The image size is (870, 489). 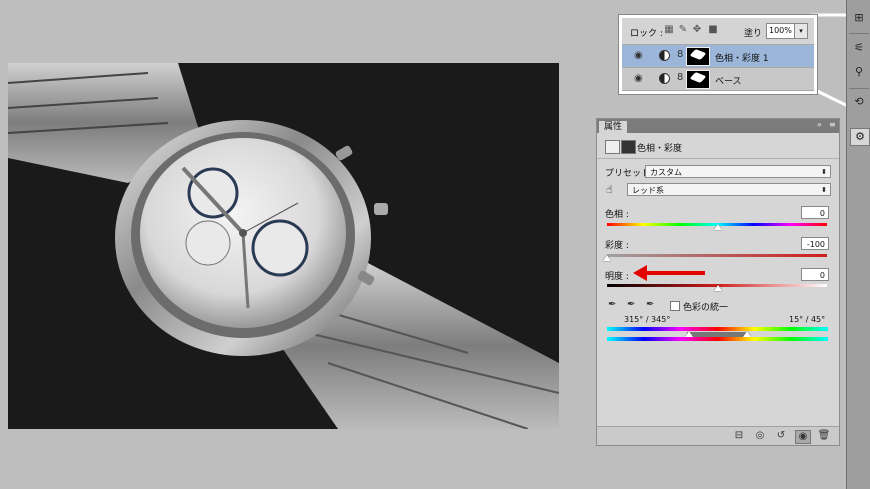 What do you see at coordinates (717, 255) in the screenshot?
I see `saturation-slider` at bounding box center [717, 255].